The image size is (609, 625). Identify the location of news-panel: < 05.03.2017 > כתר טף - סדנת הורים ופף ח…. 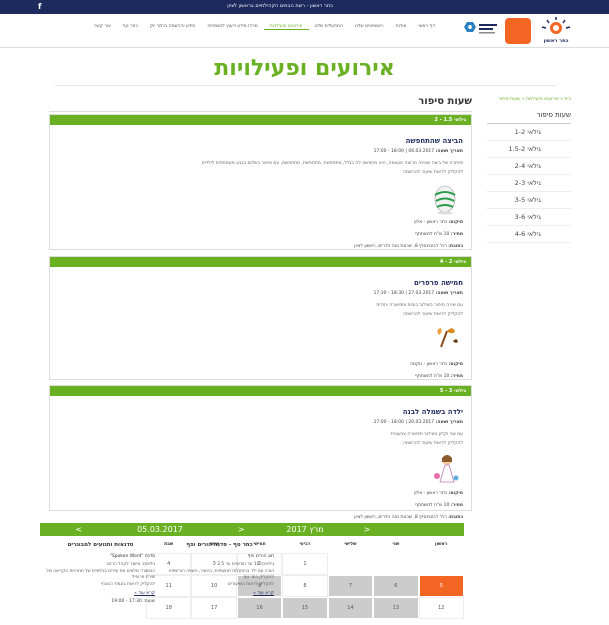
(160, 563).